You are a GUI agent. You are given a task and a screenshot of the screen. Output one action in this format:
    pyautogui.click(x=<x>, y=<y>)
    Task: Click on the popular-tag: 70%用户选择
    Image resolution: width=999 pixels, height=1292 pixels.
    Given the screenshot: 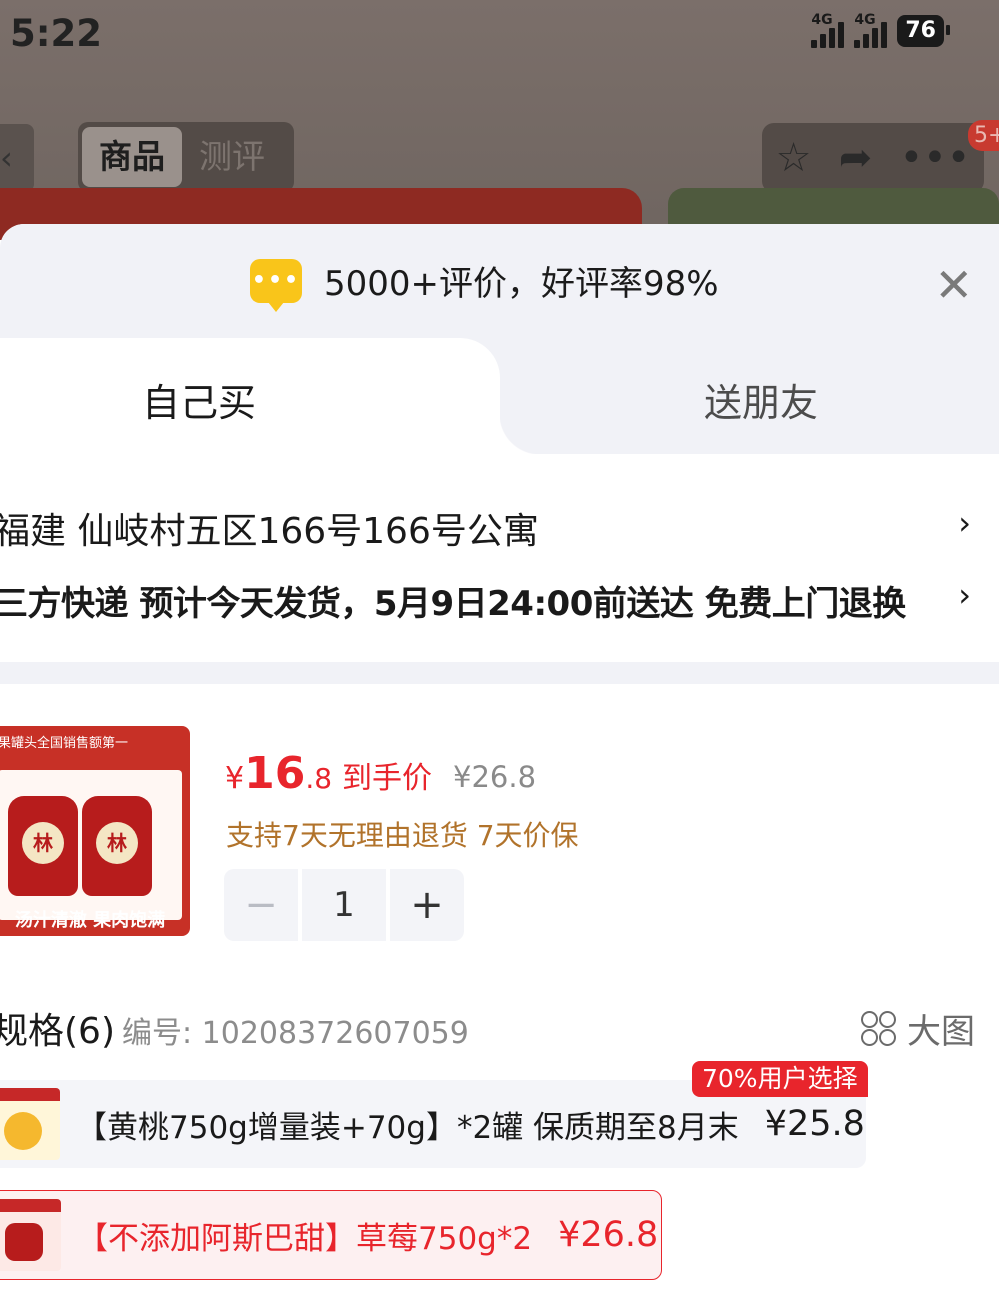 What is the action you would take?
    pyautogui.click(x=780, y=1079)
    